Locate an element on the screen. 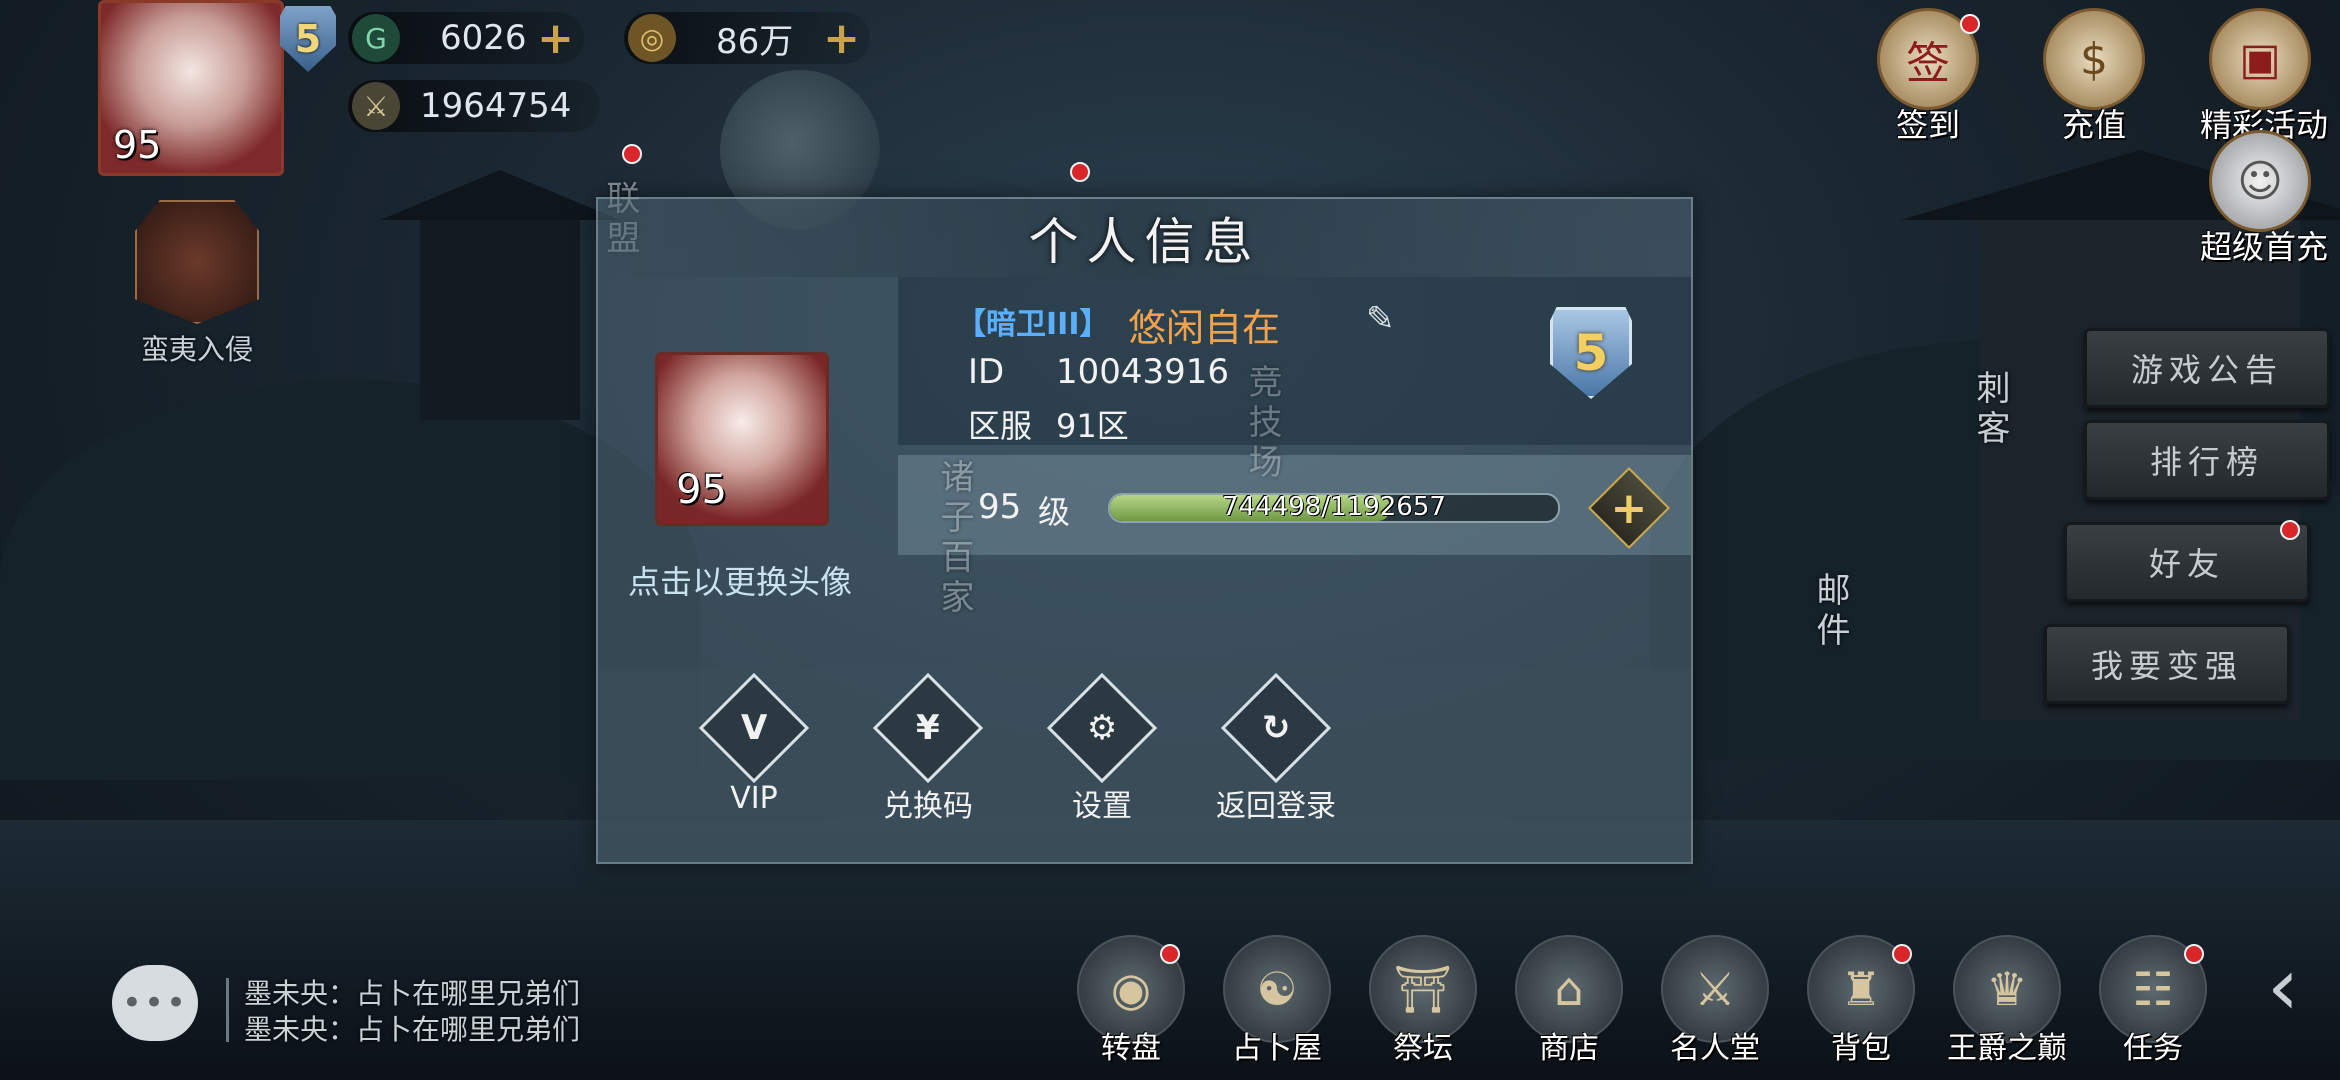 Image resolution: width=2340 pixels, height=1080 pixels. settings-button: ⚙ 设置 is located at coordinates (1102, 748).